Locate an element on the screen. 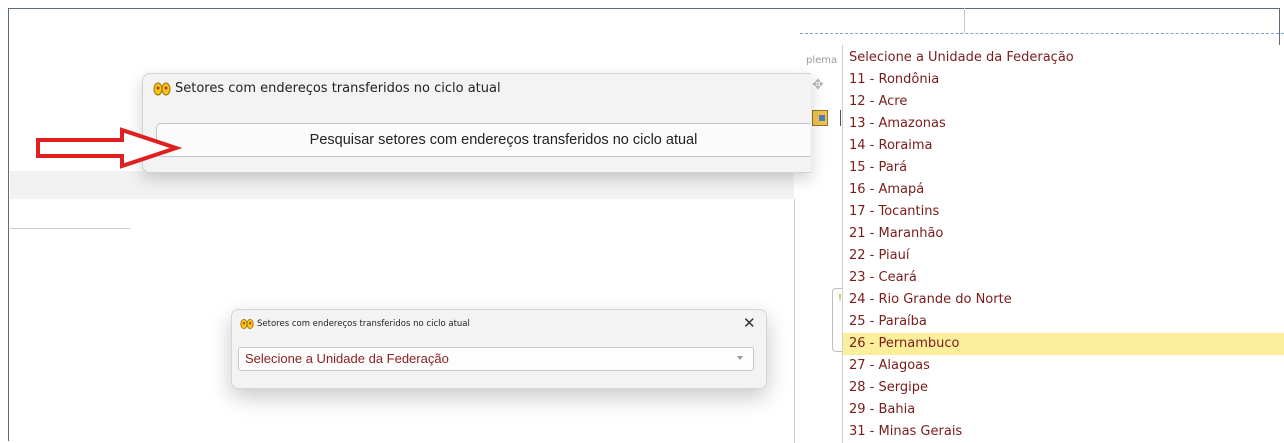 This screenshot has height=443, width=1284. list-item: Selecione a Unidade da Federação is located at coordinates (1063, 58).